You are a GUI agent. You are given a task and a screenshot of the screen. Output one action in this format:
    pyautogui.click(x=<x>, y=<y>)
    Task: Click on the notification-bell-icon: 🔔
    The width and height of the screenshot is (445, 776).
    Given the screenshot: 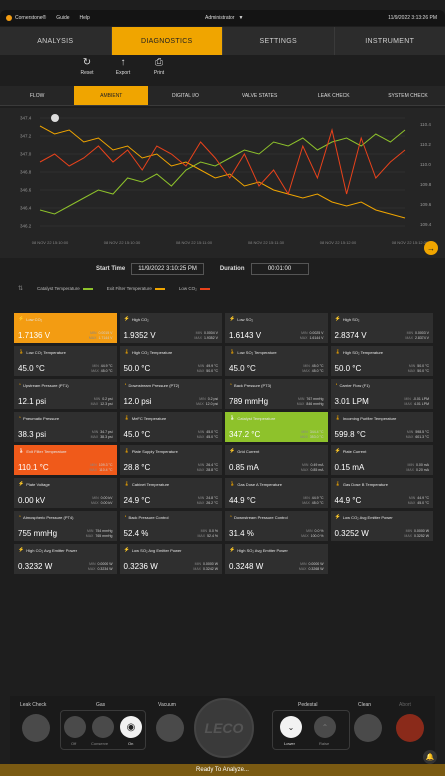 What is the action you would take?
    pyautogui.click(x=430, y=757)
    